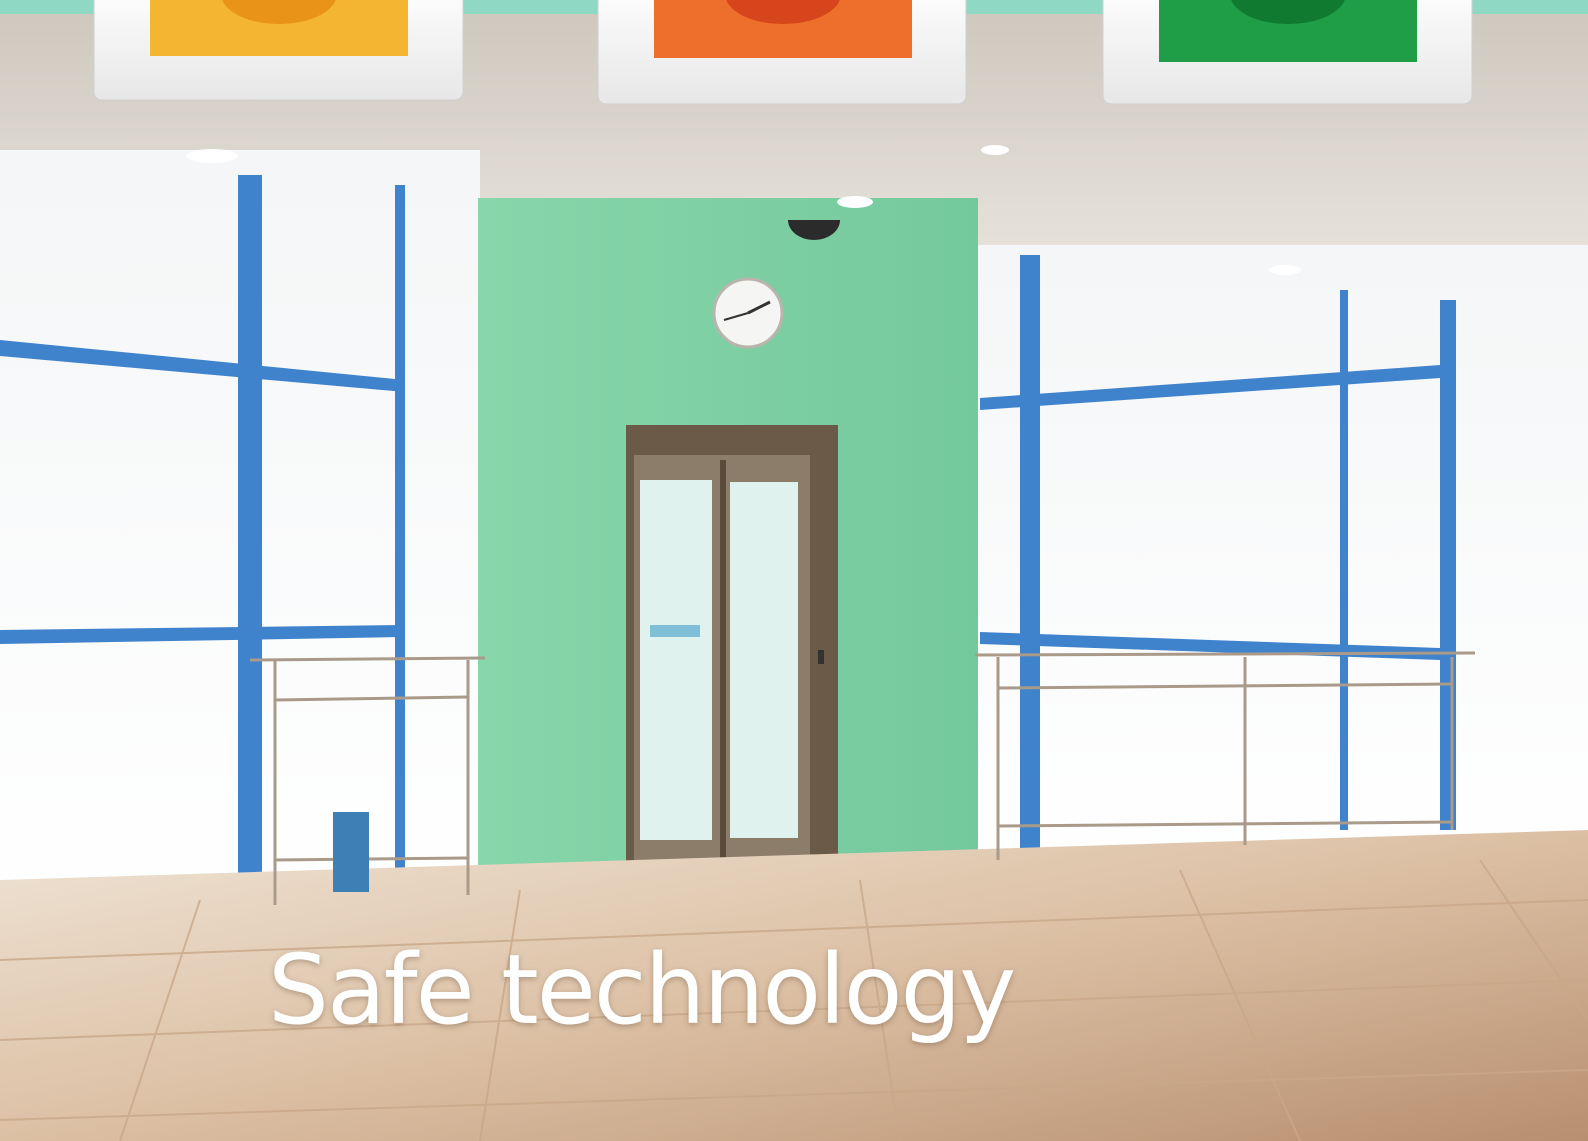  Describe the element at coordinates (278, 50) in the screenshot. I see `switch-tile-orange-yellow` at that location.